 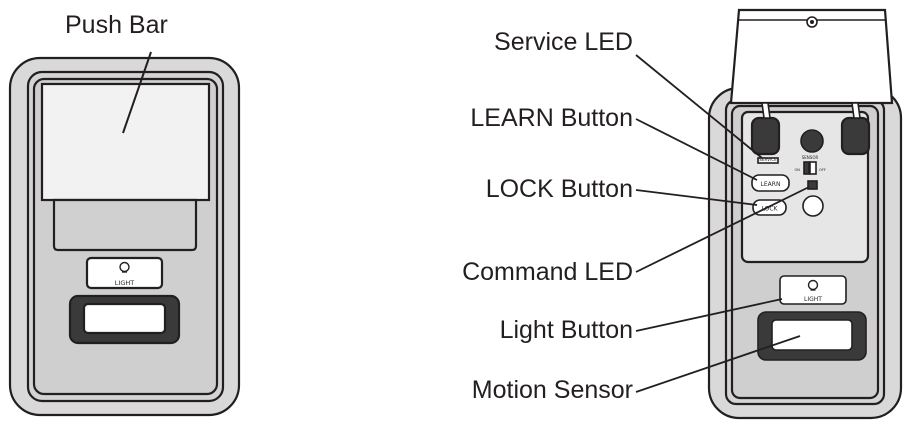 What do you see at coordinates (813, 206) in the screenshot?
I see `panel-sensor-lens` at bounding box center [813, 206].